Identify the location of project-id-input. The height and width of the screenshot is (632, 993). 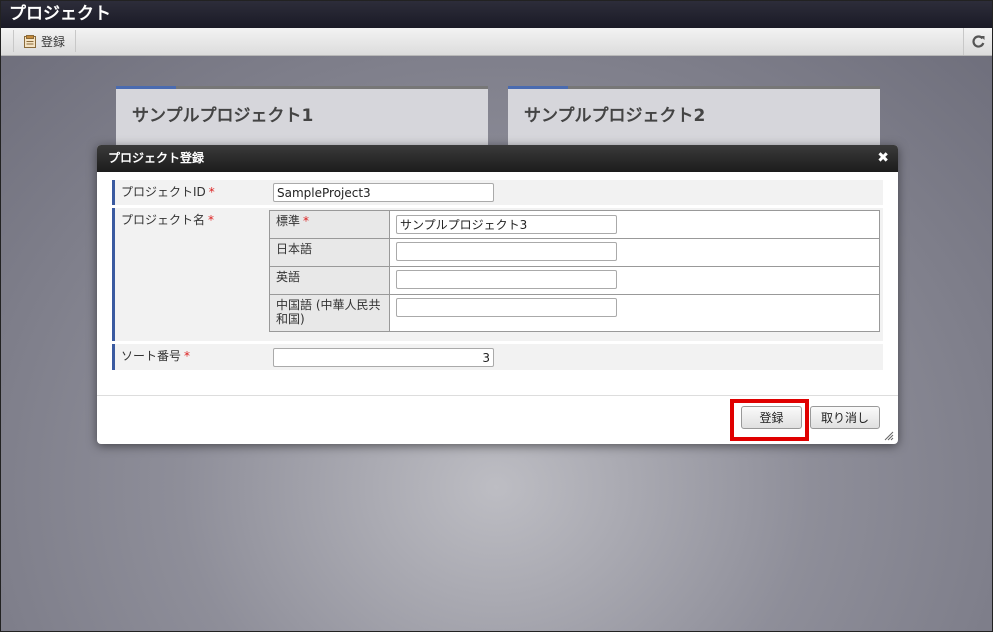
(383, 192).